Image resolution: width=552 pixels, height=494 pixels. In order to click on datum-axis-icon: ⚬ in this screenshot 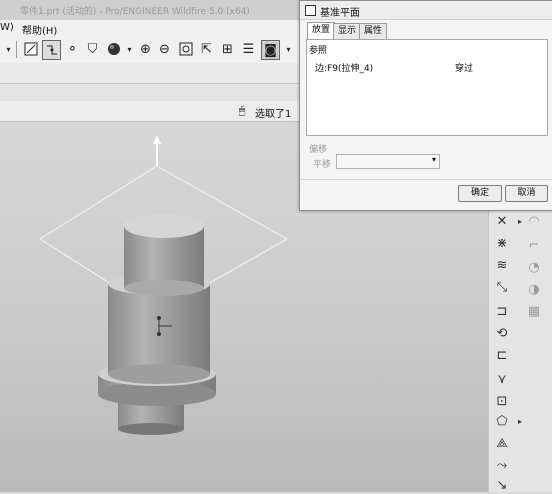, I will do `click(72, 49)`.